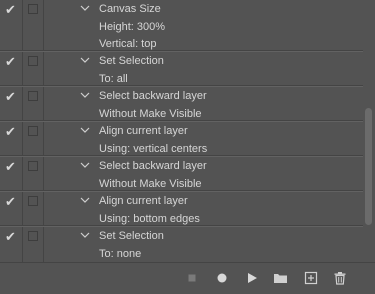 This screenshot has height=294, width=375. I want to click on trash-icon, so click(340, 278).